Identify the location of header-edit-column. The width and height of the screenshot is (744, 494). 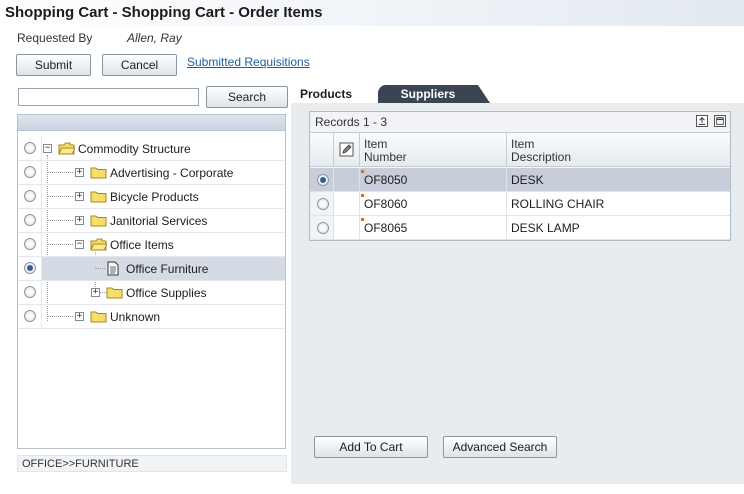
(347, 150).